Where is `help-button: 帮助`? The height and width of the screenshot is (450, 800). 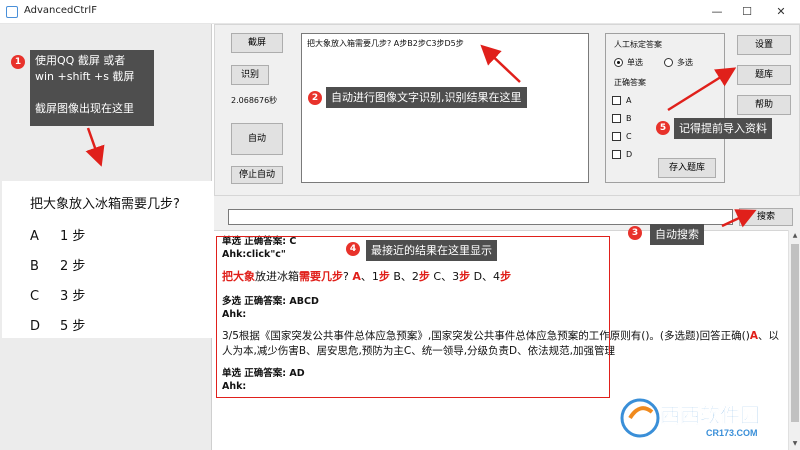 help-button: 帮助 is located at coordinates (764, 105).